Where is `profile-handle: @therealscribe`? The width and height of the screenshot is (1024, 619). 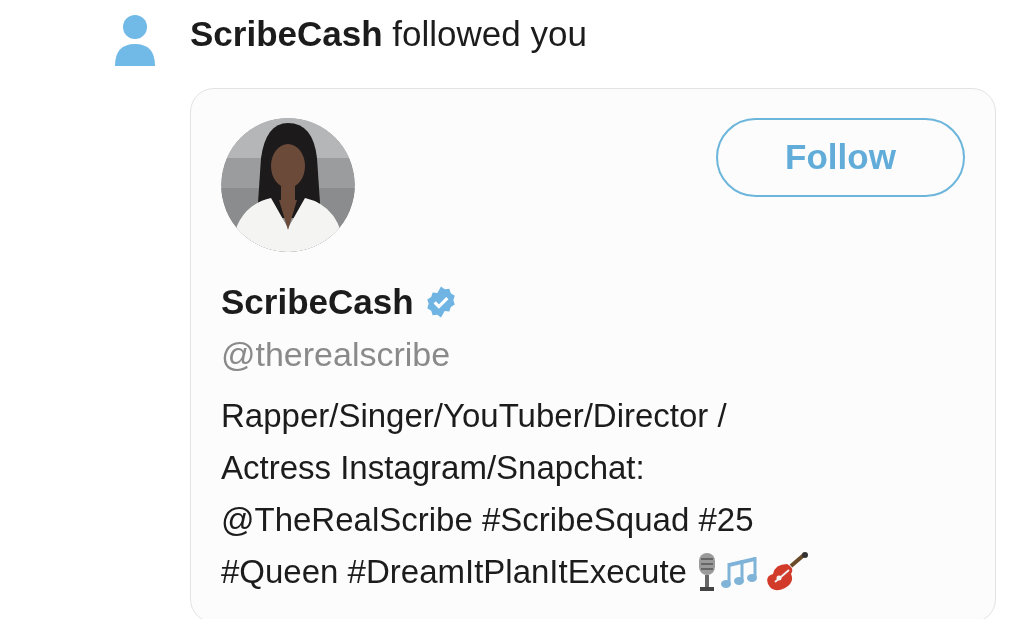 profile-handle: @therealscribe is located at coordinates (336, 354).